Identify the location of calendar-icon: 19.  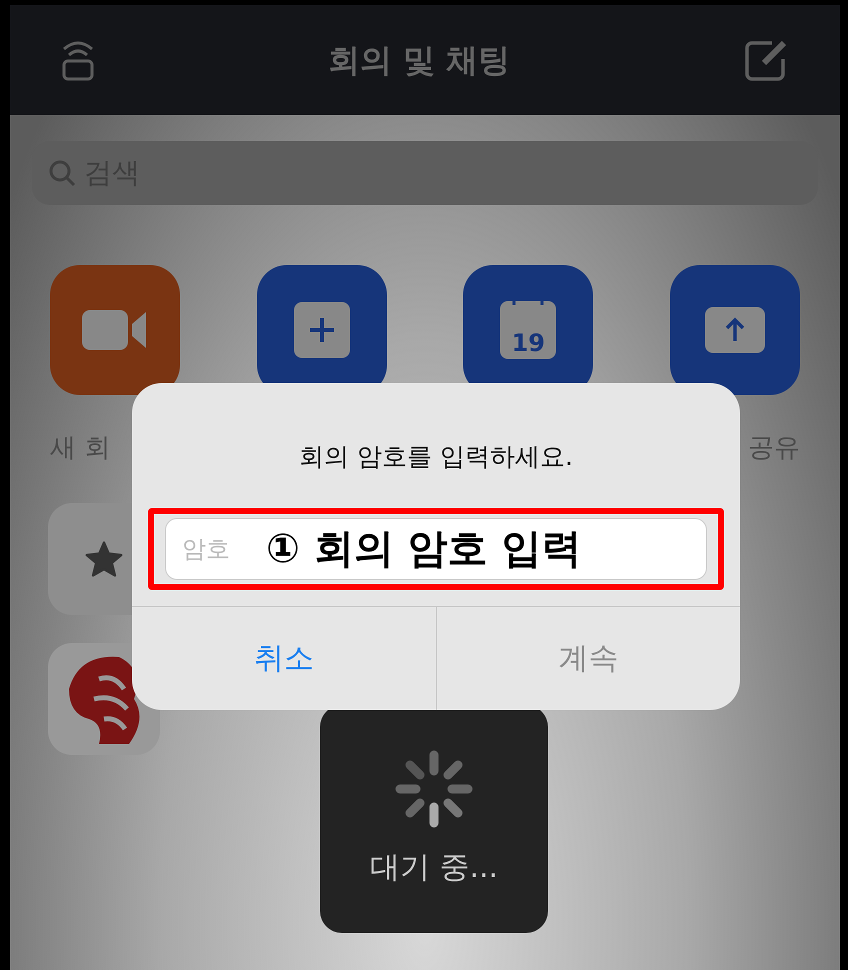
(528, 330).